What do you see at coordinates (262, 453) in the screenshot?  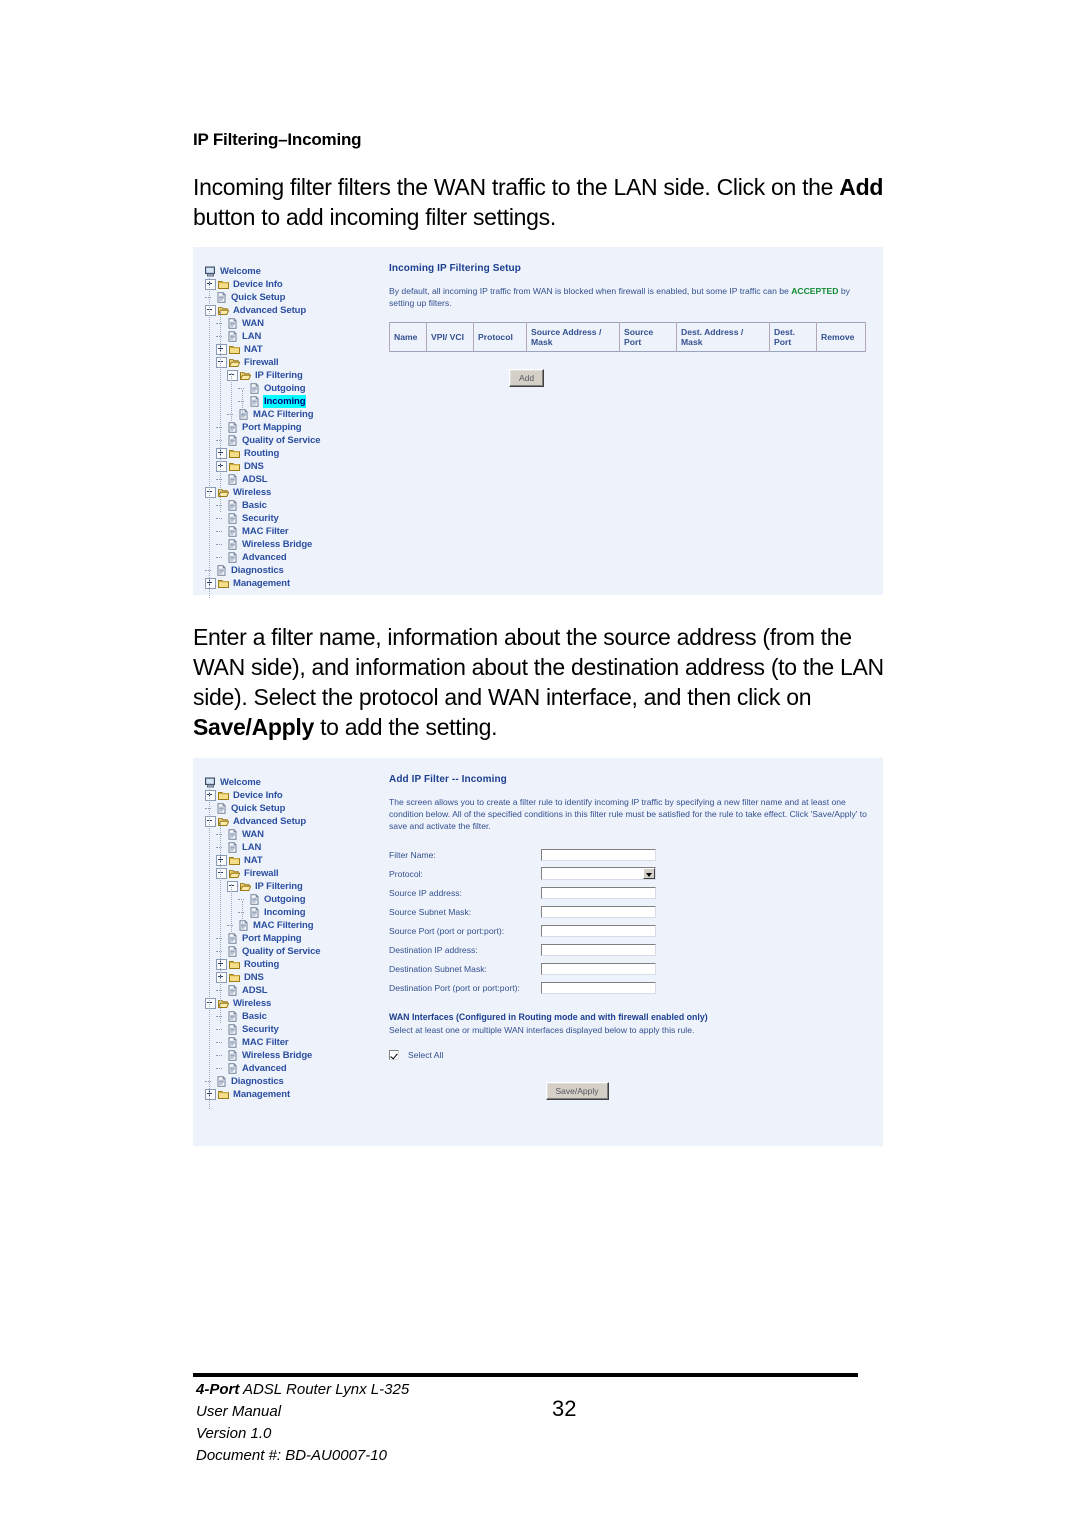 I see `nav-item-label: Routing` at bounding box center [262, 453].